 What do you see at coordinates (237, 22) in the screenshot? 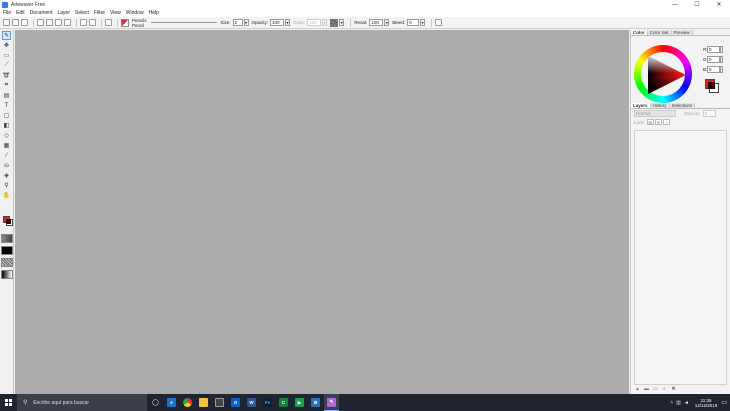
I see `size-input: 2` at bounding box center [237, 22].